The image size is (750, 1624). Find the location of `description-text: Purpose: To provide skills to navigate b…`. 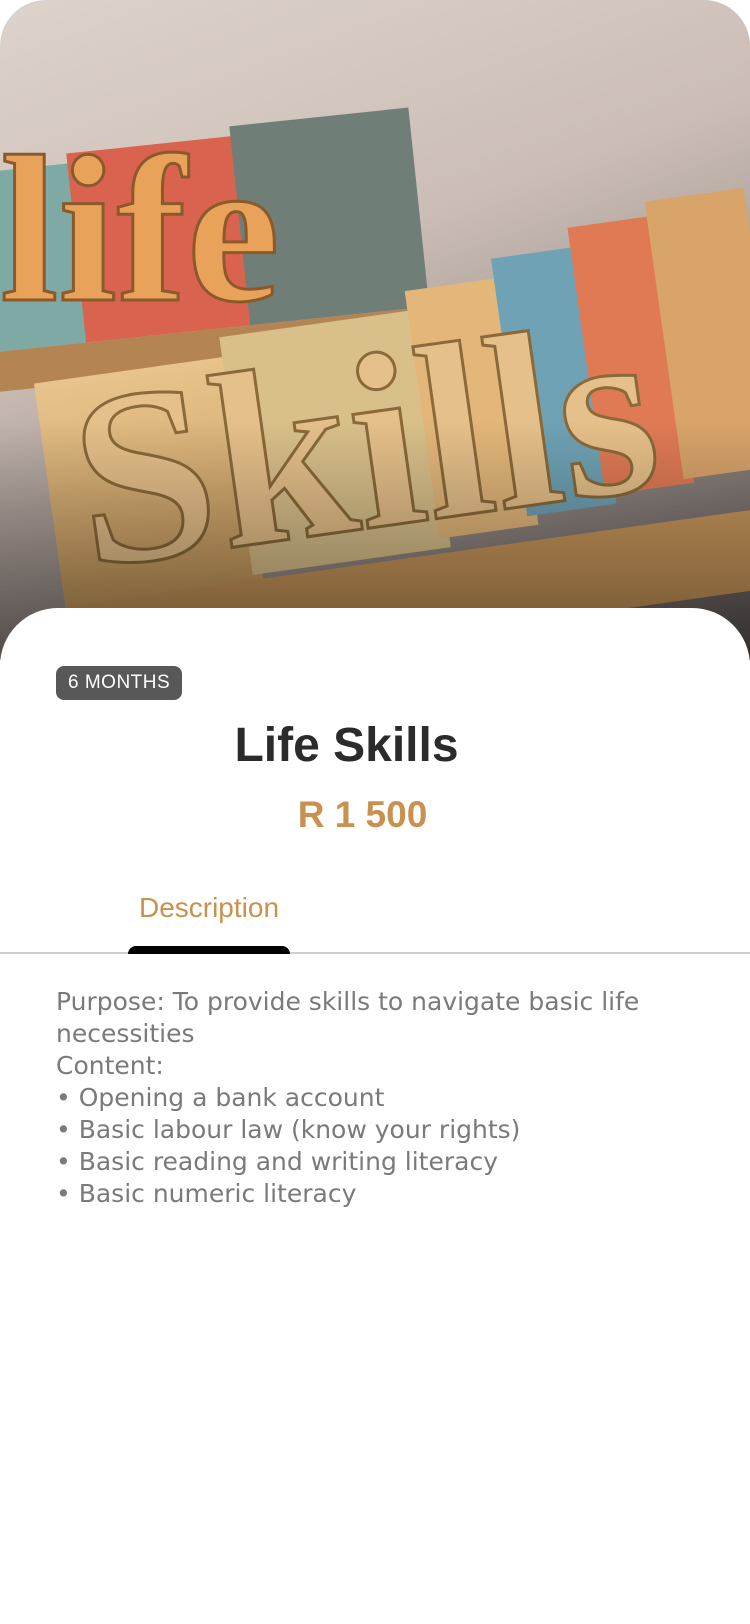

description-text: Purpose: To provide skills to navigate b… is located at coordinates (376, 1098).